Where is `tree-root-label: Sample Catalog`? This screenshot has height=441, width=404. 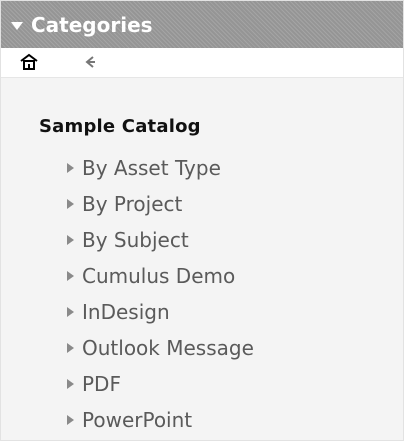
tree-root-label: Sample Catalog is located at coordinates (120, 126).